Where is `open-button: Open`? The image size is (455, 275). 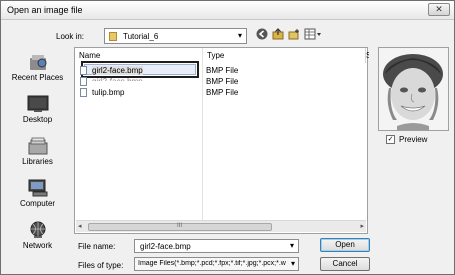 open-button: Open is located at coordinates (345, 245).